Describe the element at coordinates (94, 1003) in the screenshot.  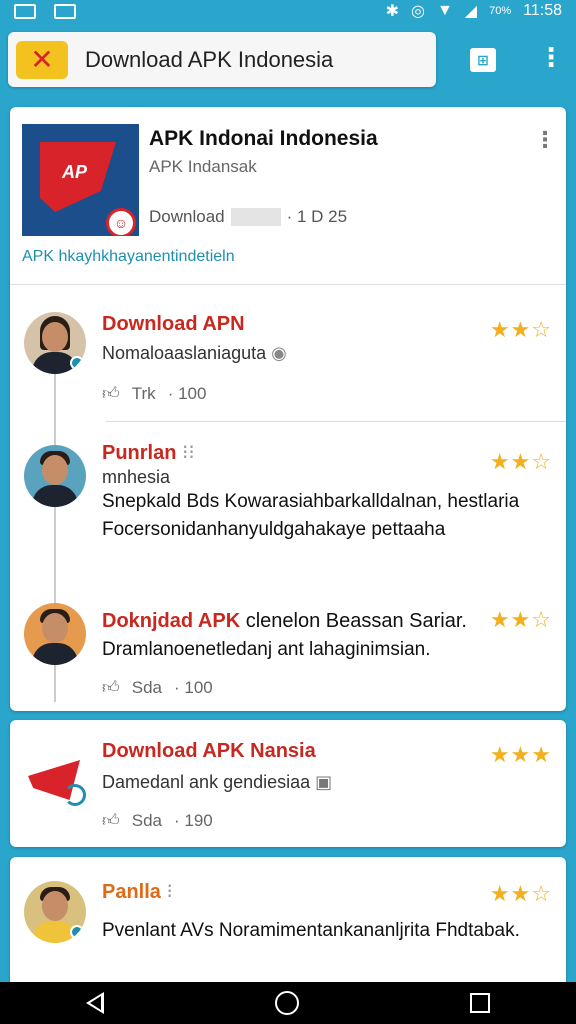
I see `back-icon` at that location.